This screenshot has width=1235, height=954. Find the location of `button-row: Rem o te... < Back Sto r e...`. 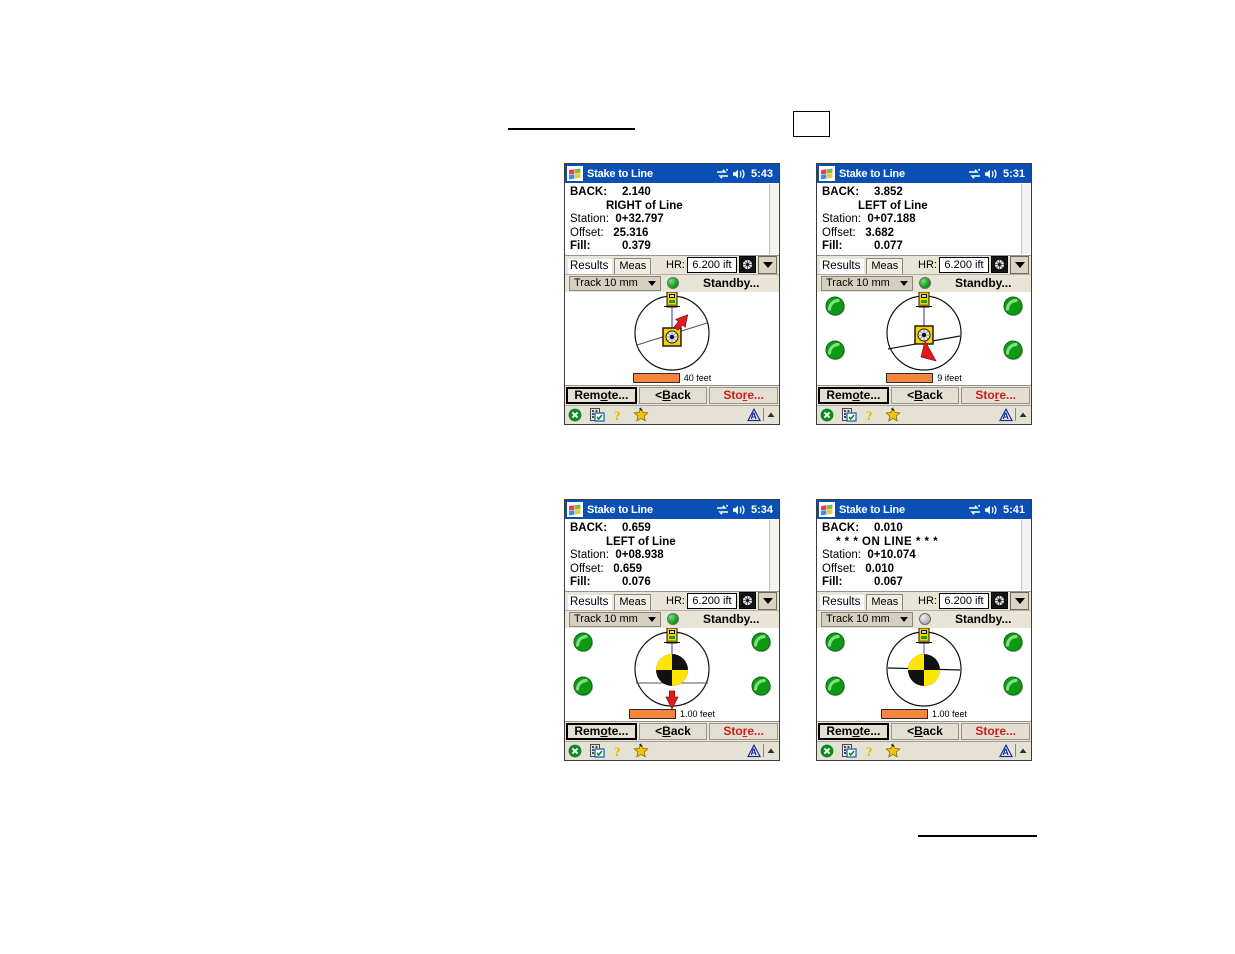

button-row: Rem o te... < Back Sto r e... is located at coordinates (672, 394).